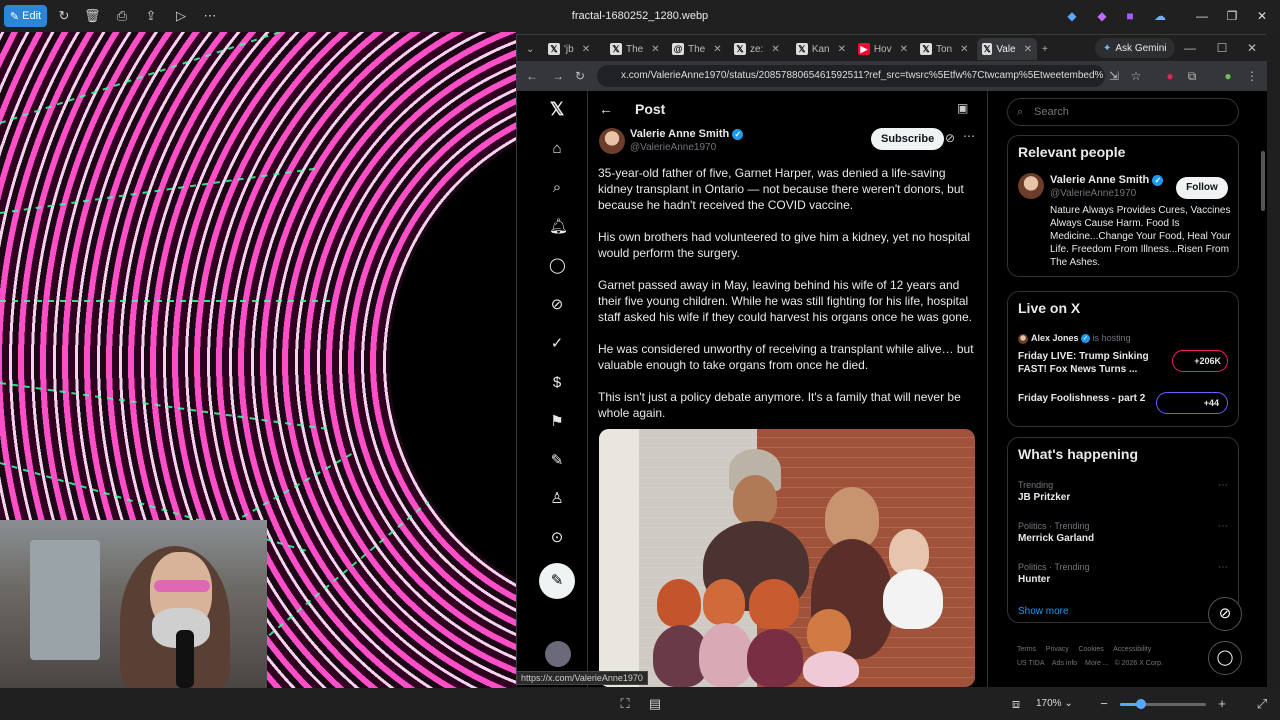  Describe the element at coordinates (1104, 704) in the screenshot. I see `zoom-out-icon: −` at that location.